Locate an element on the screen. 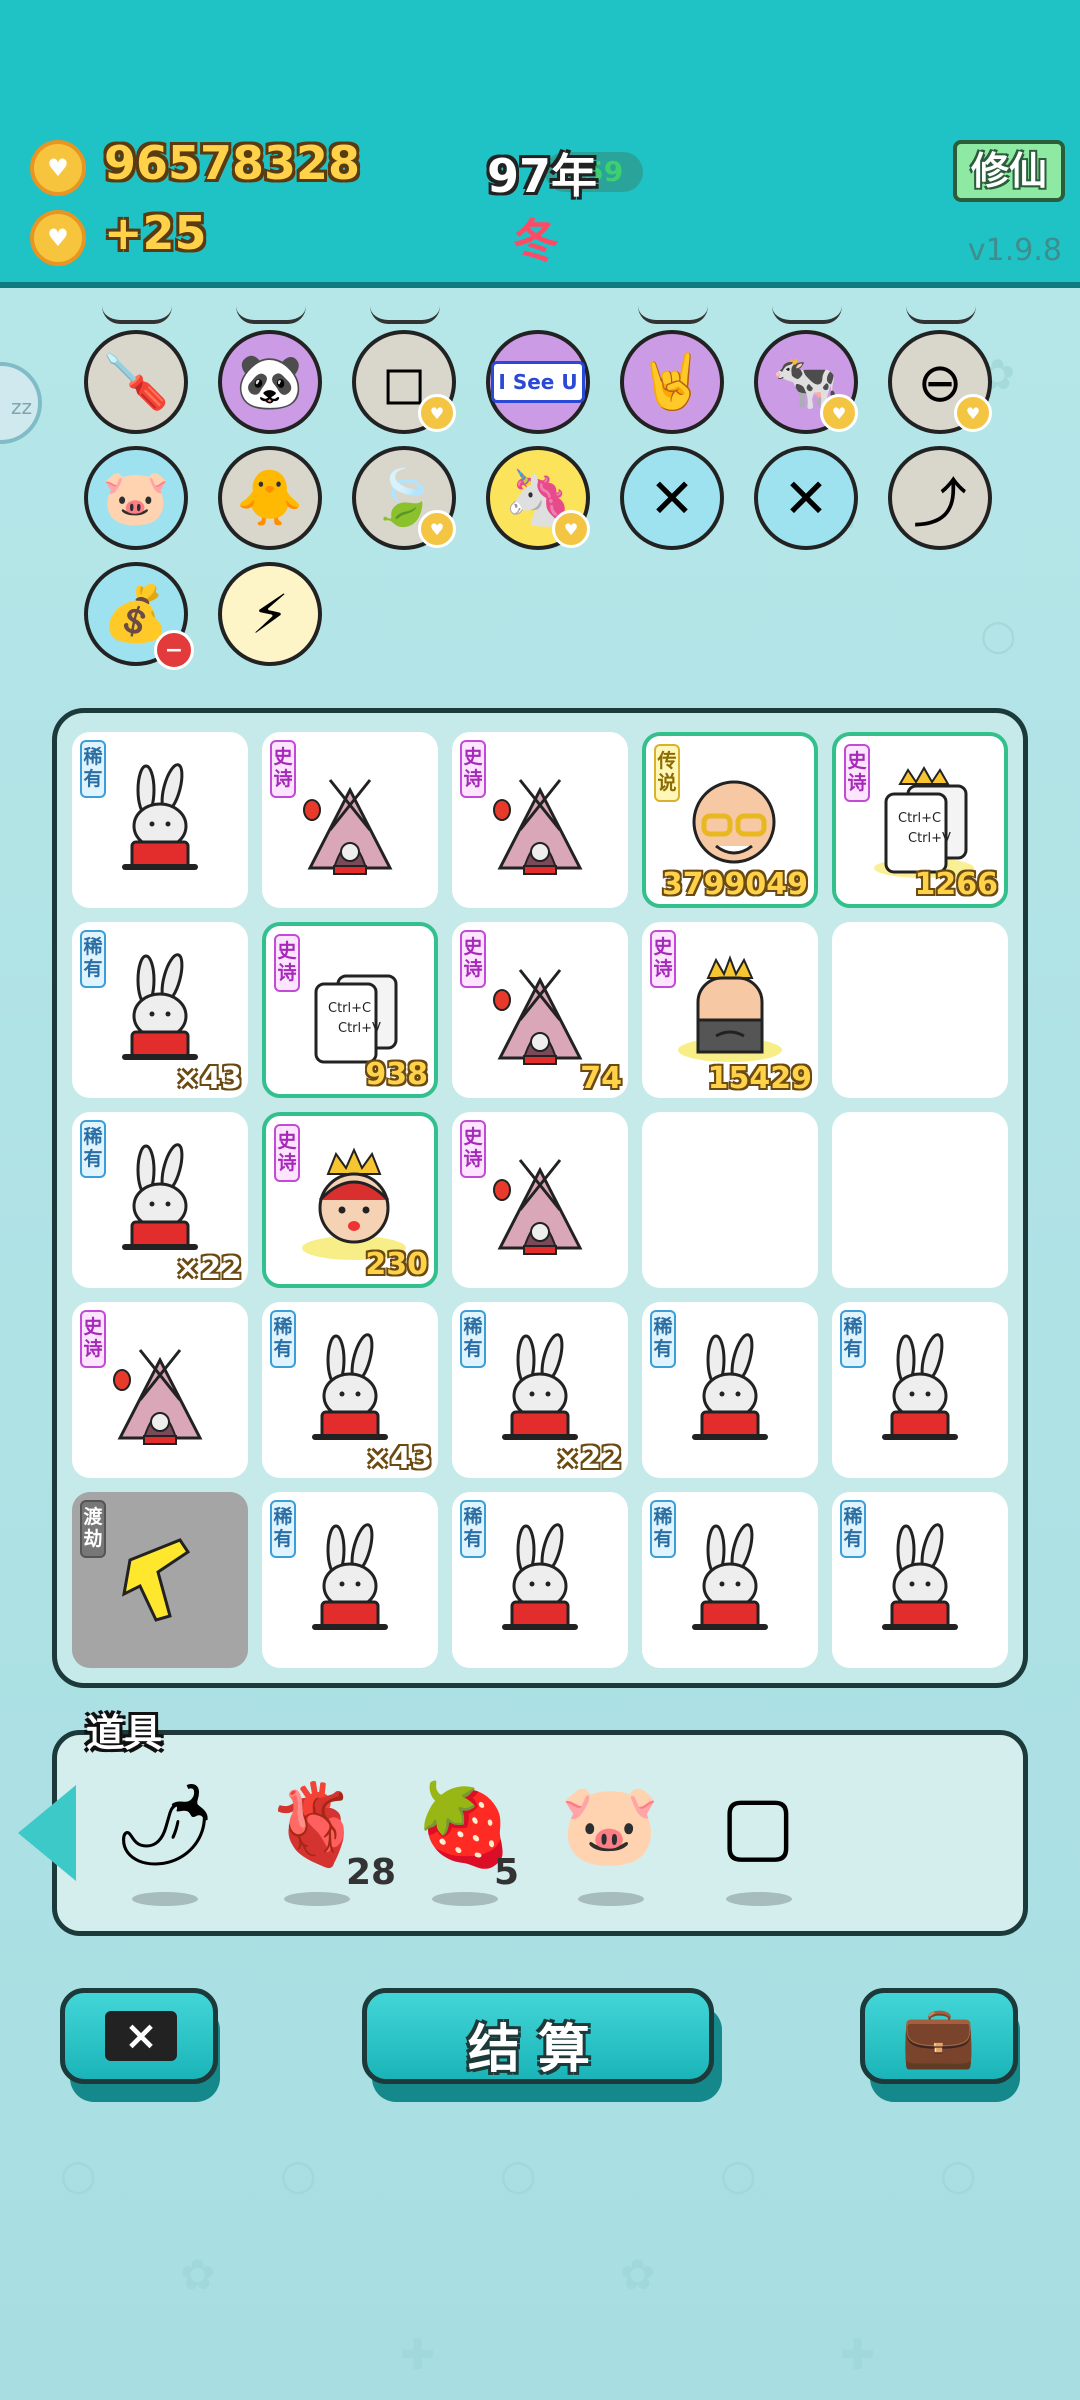  relic-leaf: 🍃 ♥ is located at coordinates (404, 498).